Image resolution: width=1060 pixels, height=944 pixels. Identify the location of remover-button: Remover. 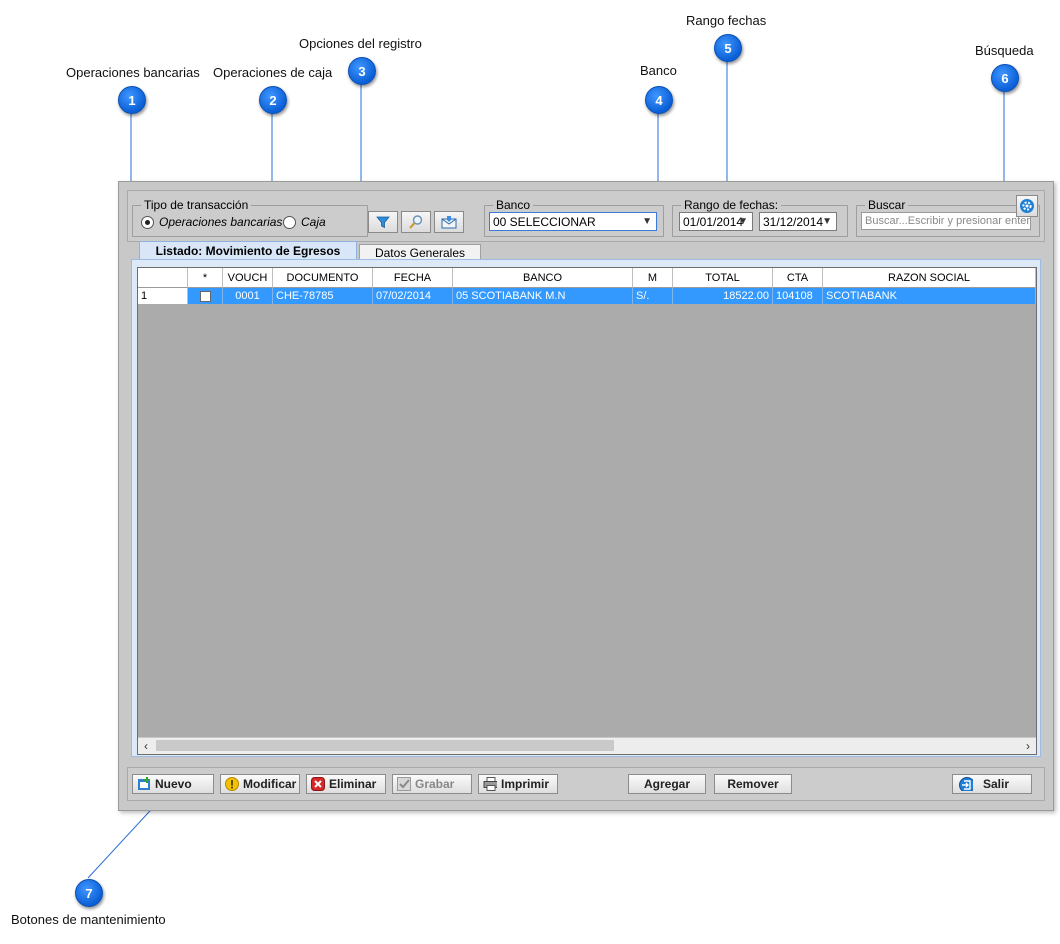
(753, 784).